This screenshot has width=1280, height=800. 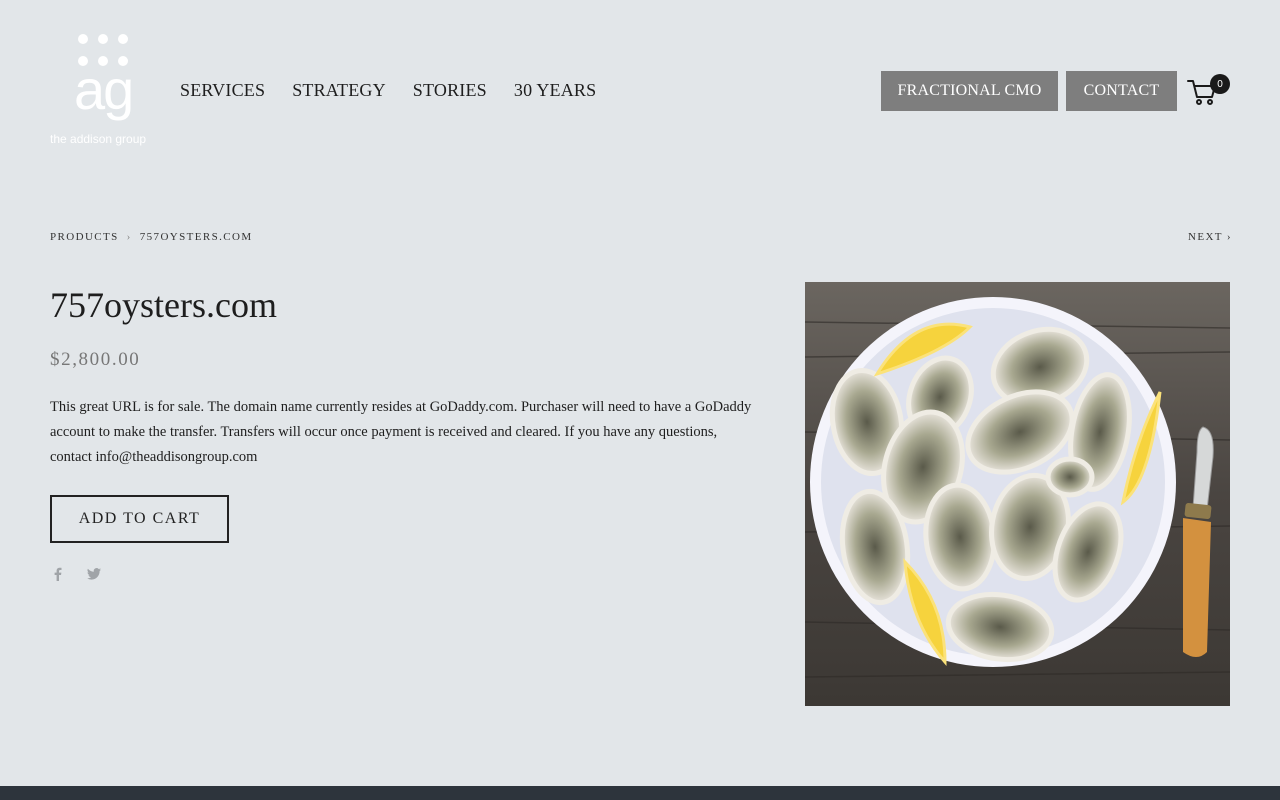 I want to click on next-product-link: NEXT ›, so click(x=1210, y=237).